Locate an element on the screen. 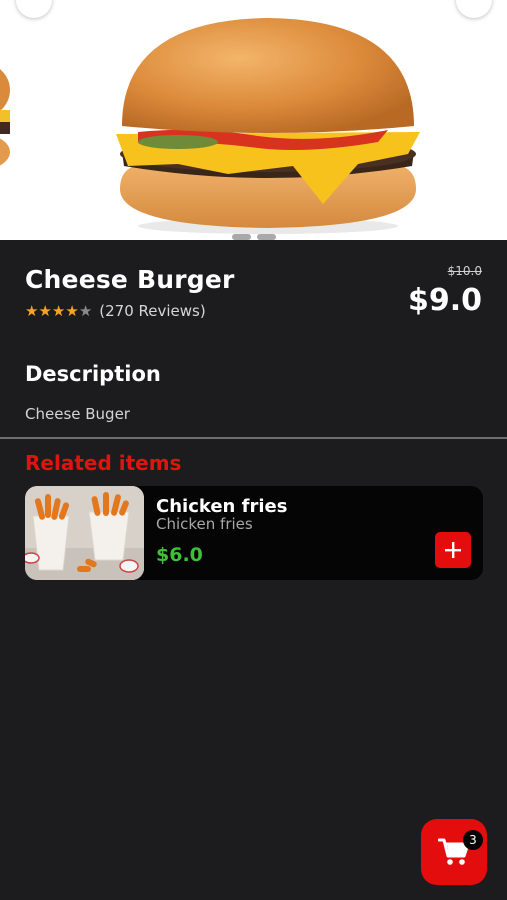 The image size is (507, 900). chicken-fries-image is located at coordinates (84, 533).